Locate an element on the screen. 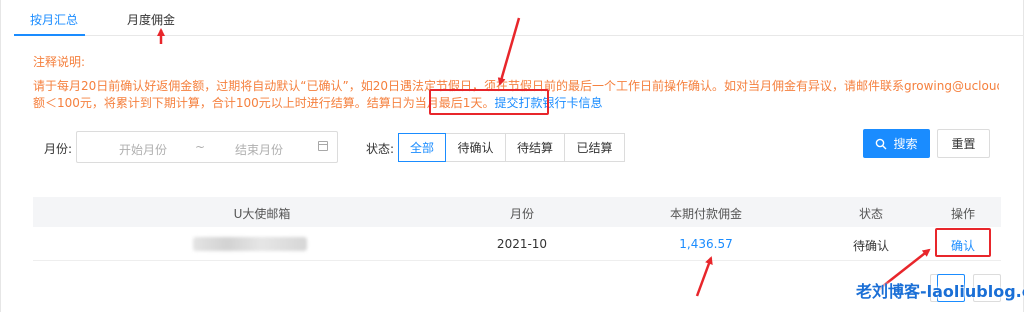 This screenshot has width=1024, height=312. arrow-to-bank-link is located at coordinates (509, 51).